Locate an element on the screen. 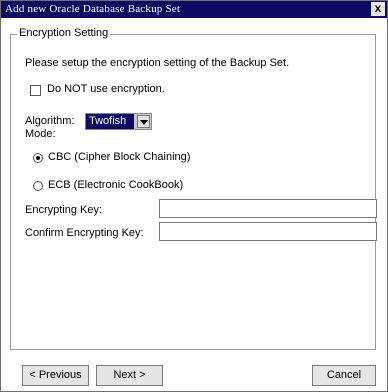  cancel-button: Cancel is located at coordinates (344, 375).